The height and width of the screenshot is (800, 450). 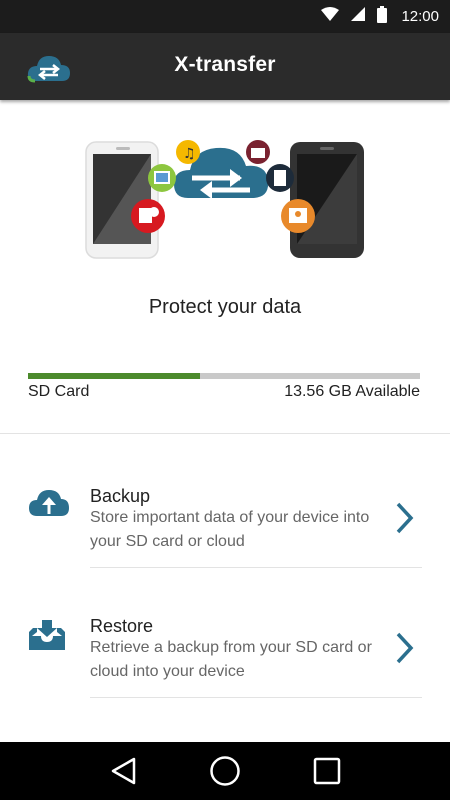 I want to click on navigation-bar, so click(x=225, y=771).